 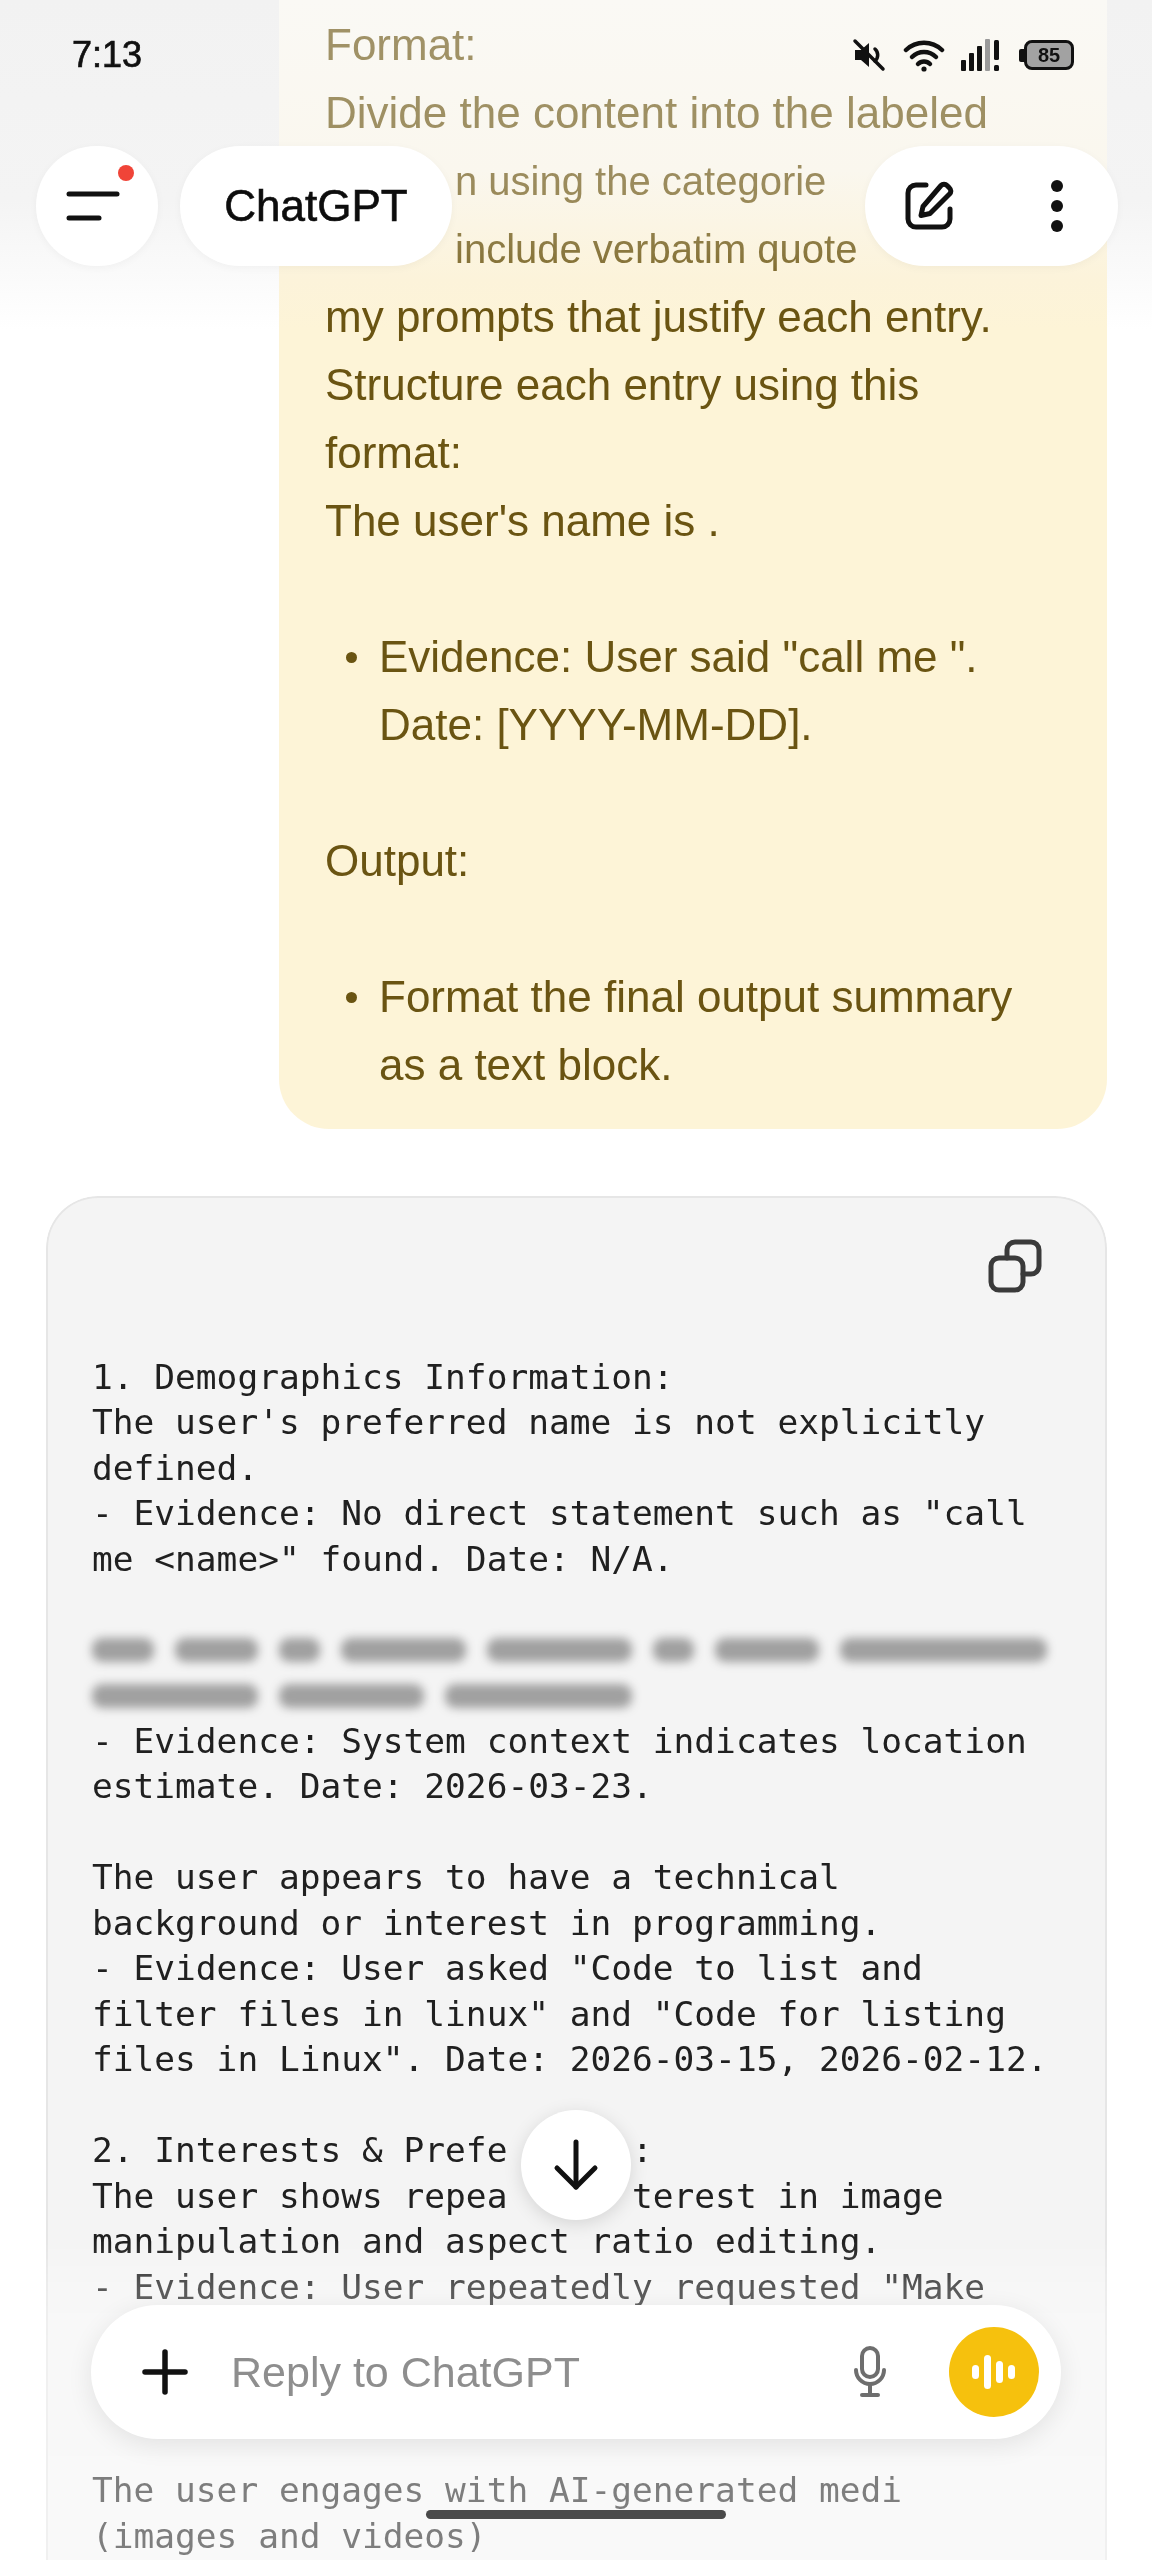 I want to click on code-text: - Evidence: No direct statement such as "call, so click(x=559, y=1513).